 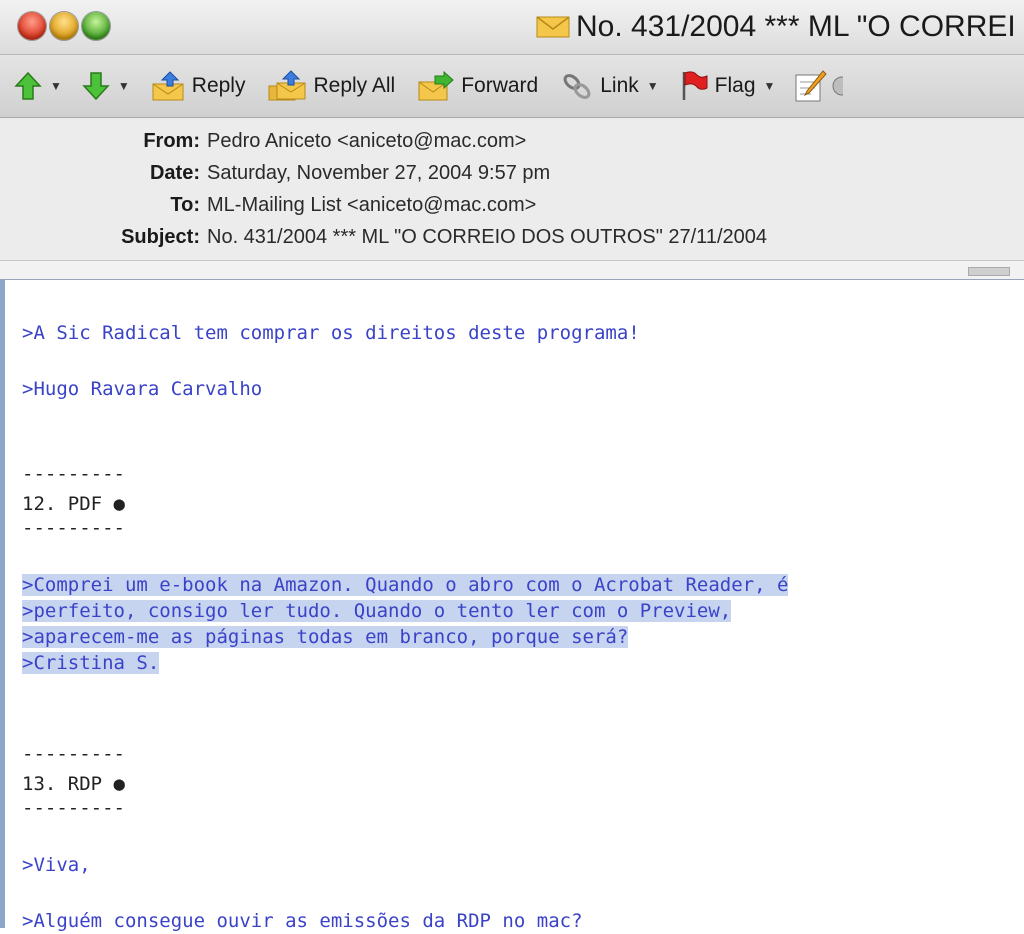 I want to click on to-value: ML-Mailing List <aniceto@mac.com>, so click(x=371, y=205).